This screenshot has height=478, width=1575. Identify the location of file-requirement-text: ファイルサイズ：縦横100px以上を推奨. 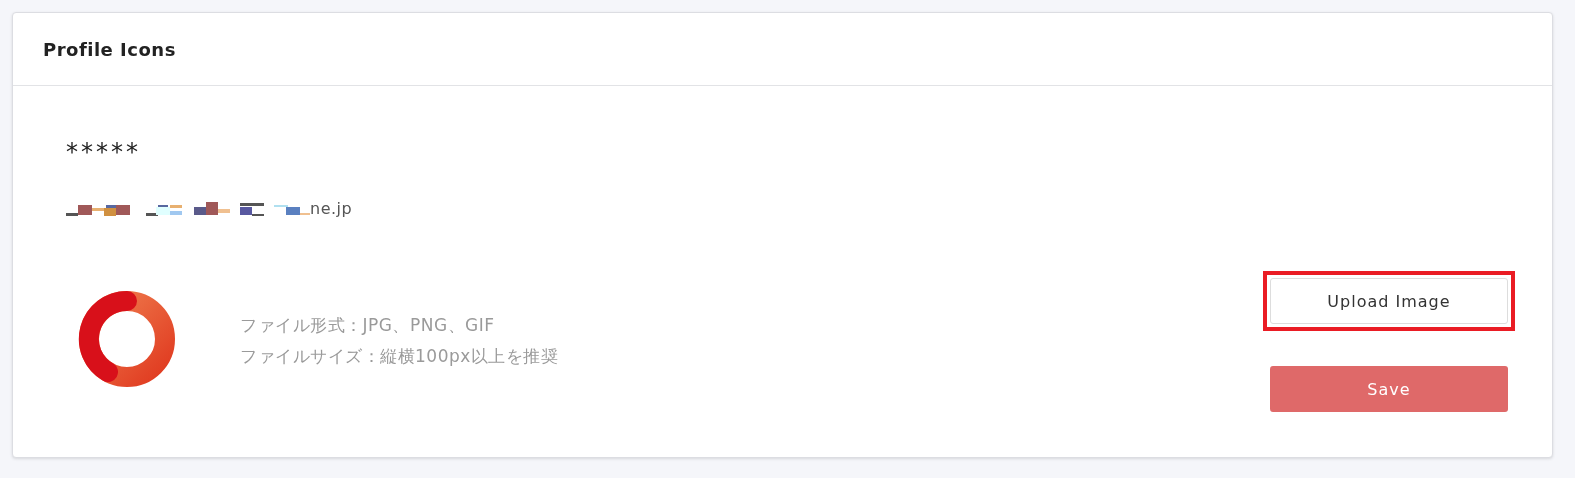
(400, 356).